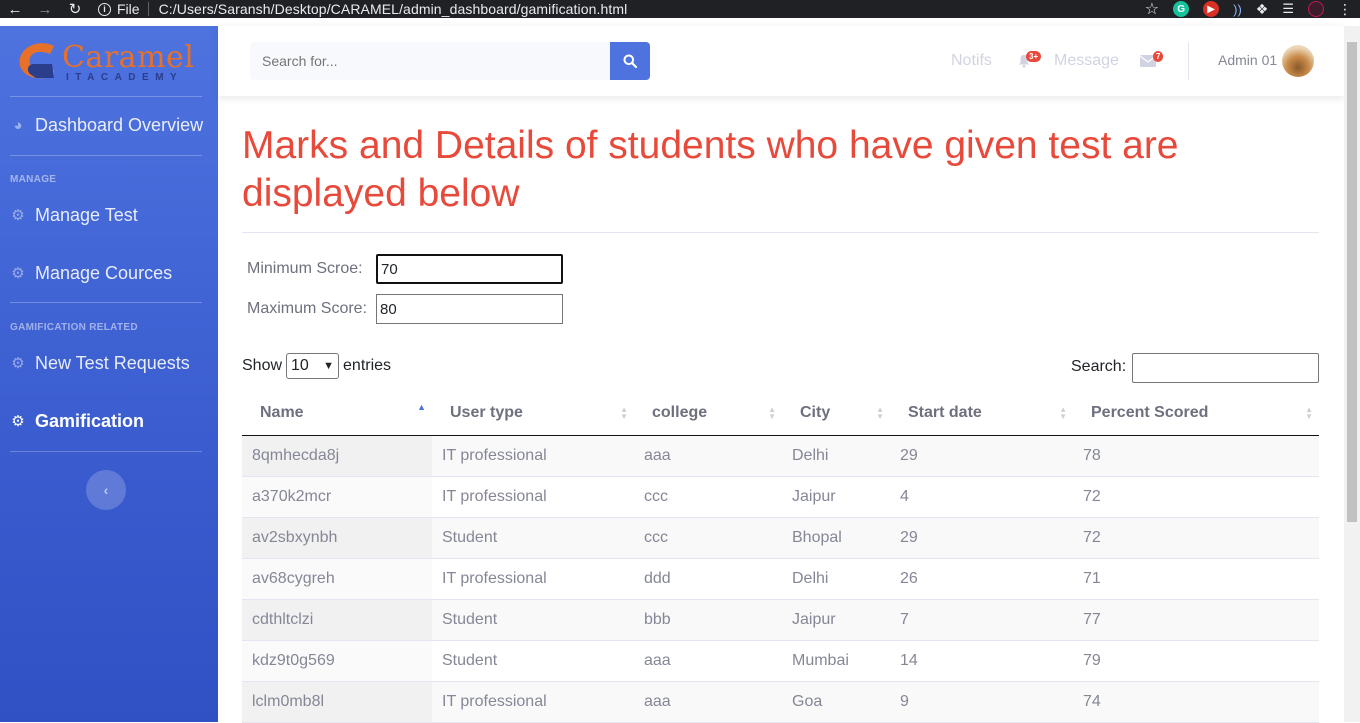 The image size is (1360, 723). Describe the element at coordinates (110, 125) in the screenshot. I see `sidebar-item-dashboard-overview: ◕ Dashboard Overview` at that location.